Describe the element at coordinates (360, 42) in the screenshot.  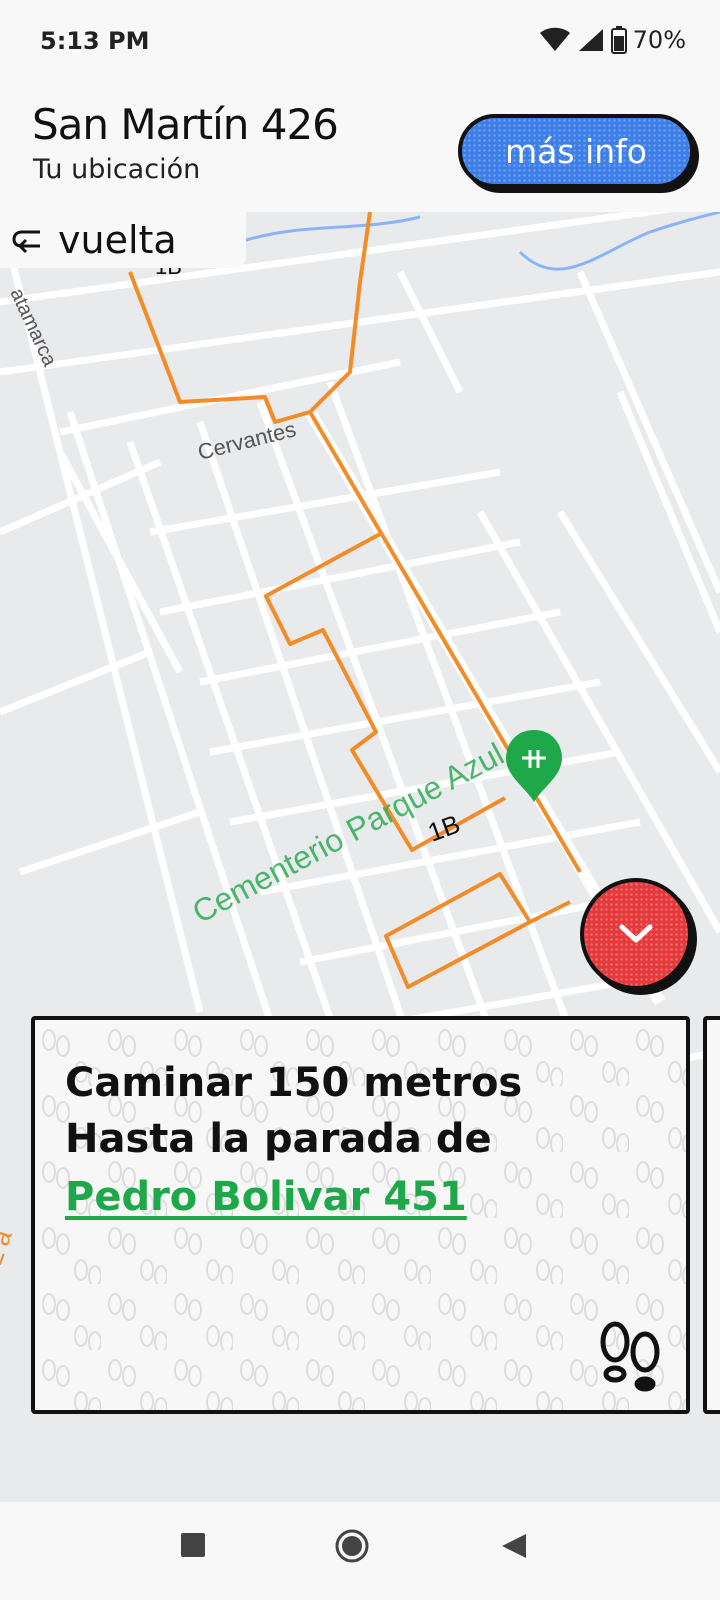
I see `status-bar: 5:13 PM 70%` at that location.